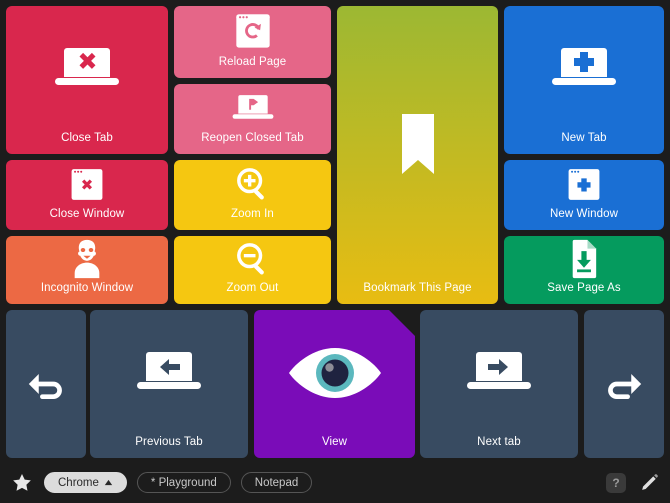 The width and height of the screenshot is (670, 503). I want to click on tile-reopen-closed-tab: Reopen Closed Tab, so click(252, 119).